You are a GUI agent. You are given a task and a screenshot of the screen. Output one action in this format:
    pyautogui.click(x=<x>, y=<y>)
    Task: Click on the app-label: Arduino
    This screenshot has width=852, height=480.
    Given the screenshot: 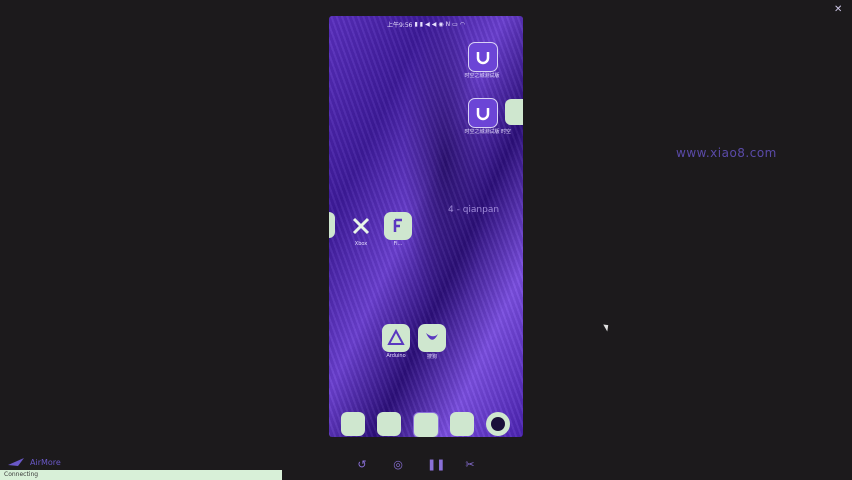 What is the action you would take?
    pyautogui.click(x=396, y=356)
    